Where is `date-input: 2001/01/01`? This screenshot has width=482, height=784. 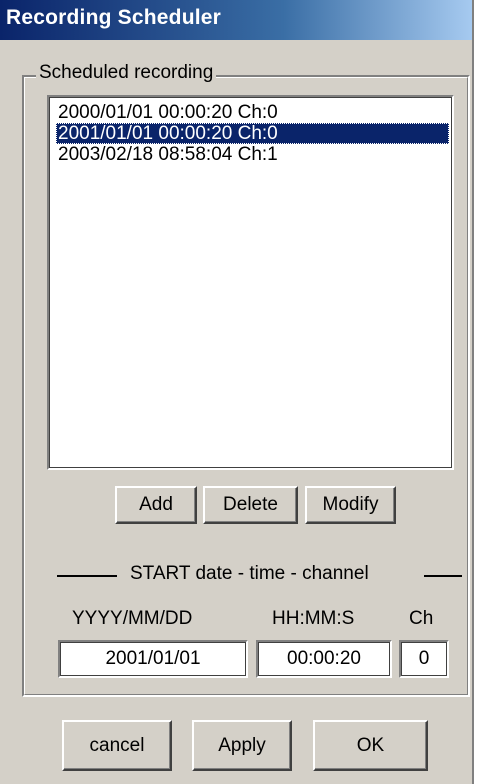
date-input: 2001/01/01 is located at coordinates (153, 659).